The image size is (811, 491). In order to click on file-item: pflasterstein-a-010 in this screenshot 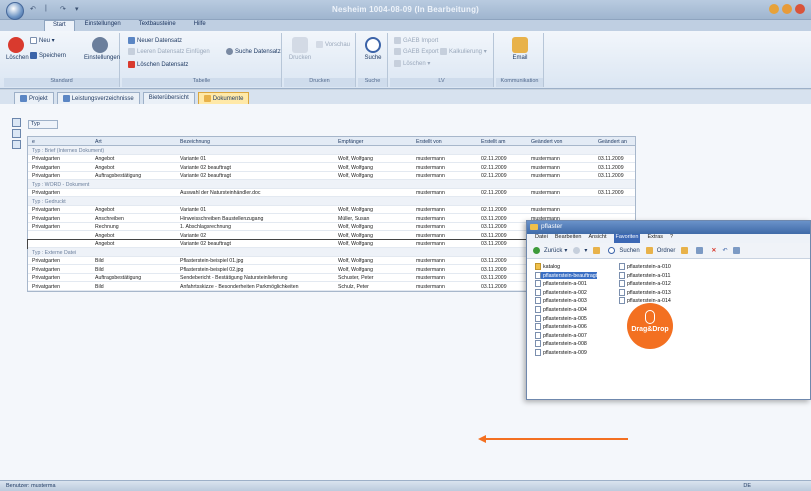, I will do `click(645, 266)`.